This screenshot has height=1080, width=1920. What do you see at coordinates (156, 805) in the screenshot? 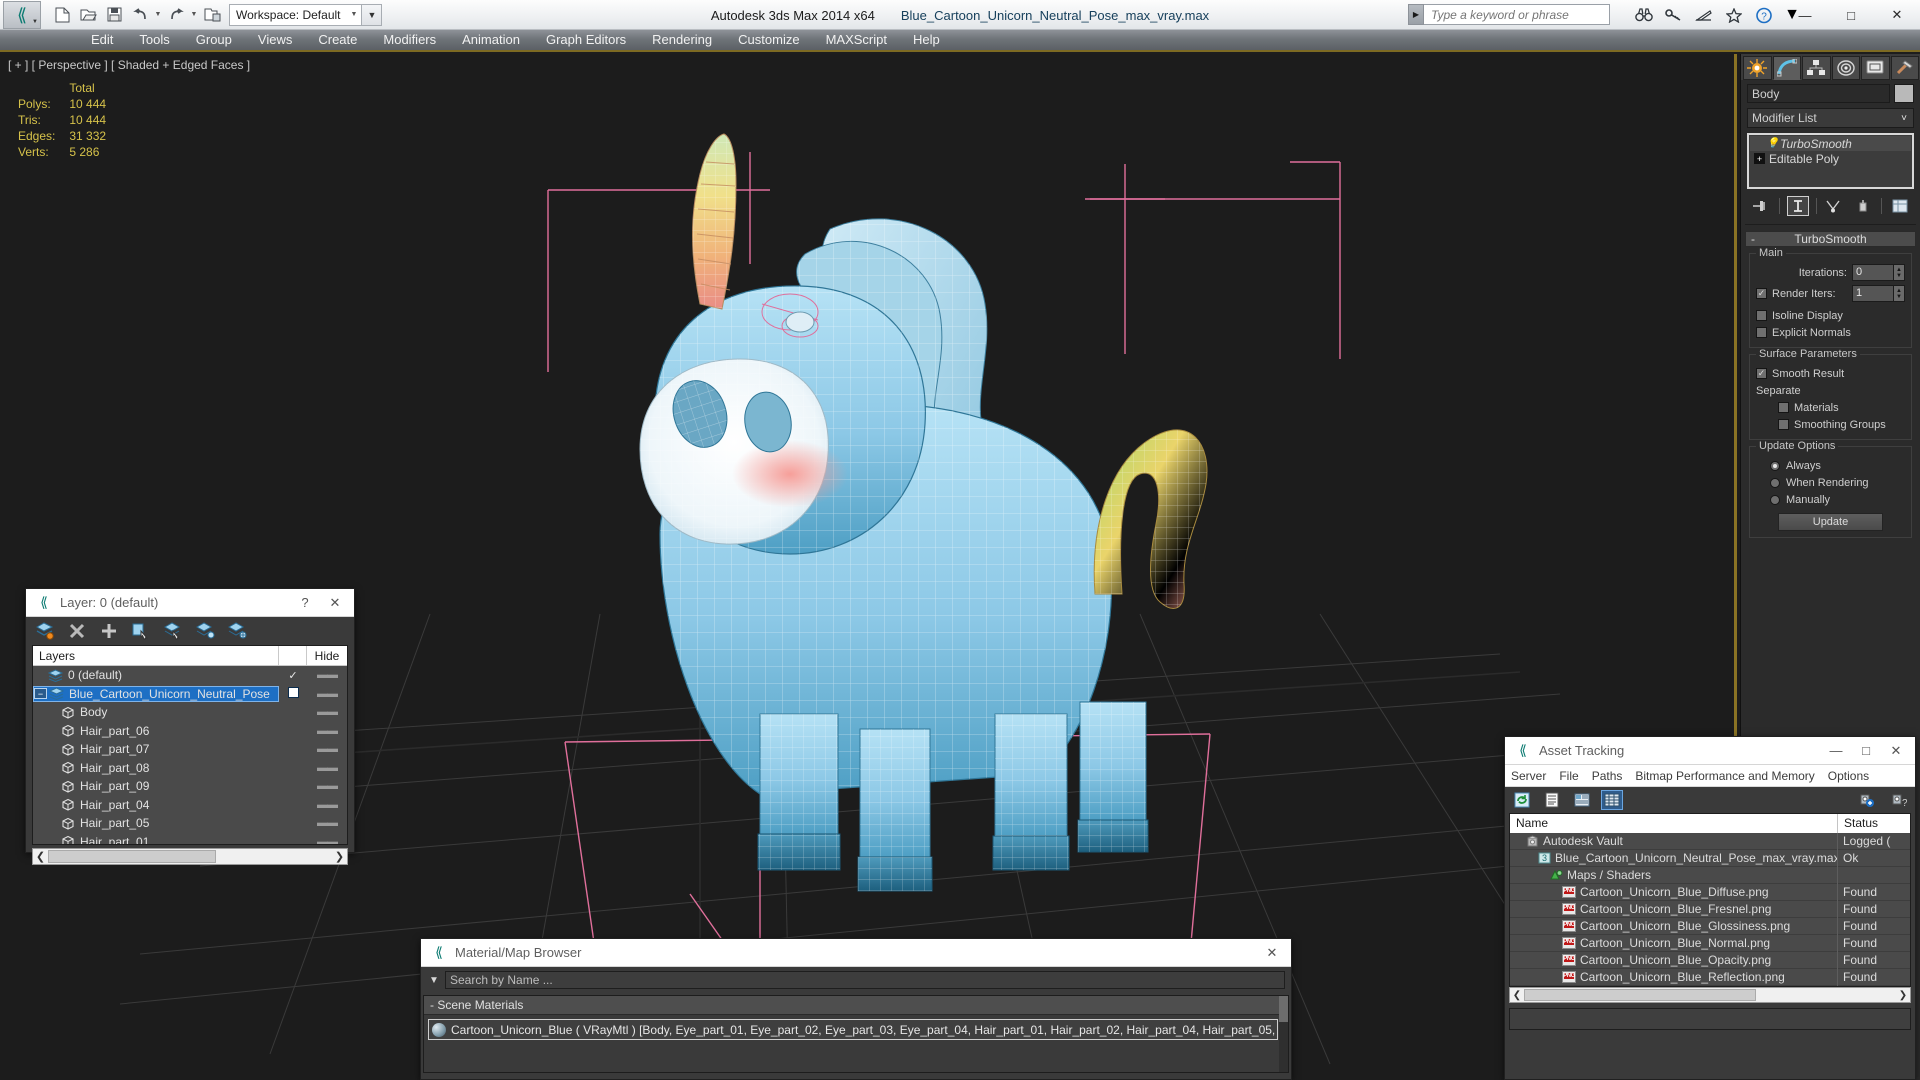
I see `layer-row-name: Hair_part_04` at bounding box center [156, 805].